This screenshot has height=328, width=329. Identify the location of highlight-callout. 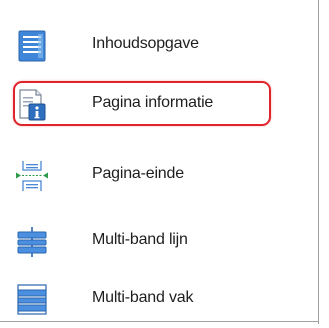
(142, 103).